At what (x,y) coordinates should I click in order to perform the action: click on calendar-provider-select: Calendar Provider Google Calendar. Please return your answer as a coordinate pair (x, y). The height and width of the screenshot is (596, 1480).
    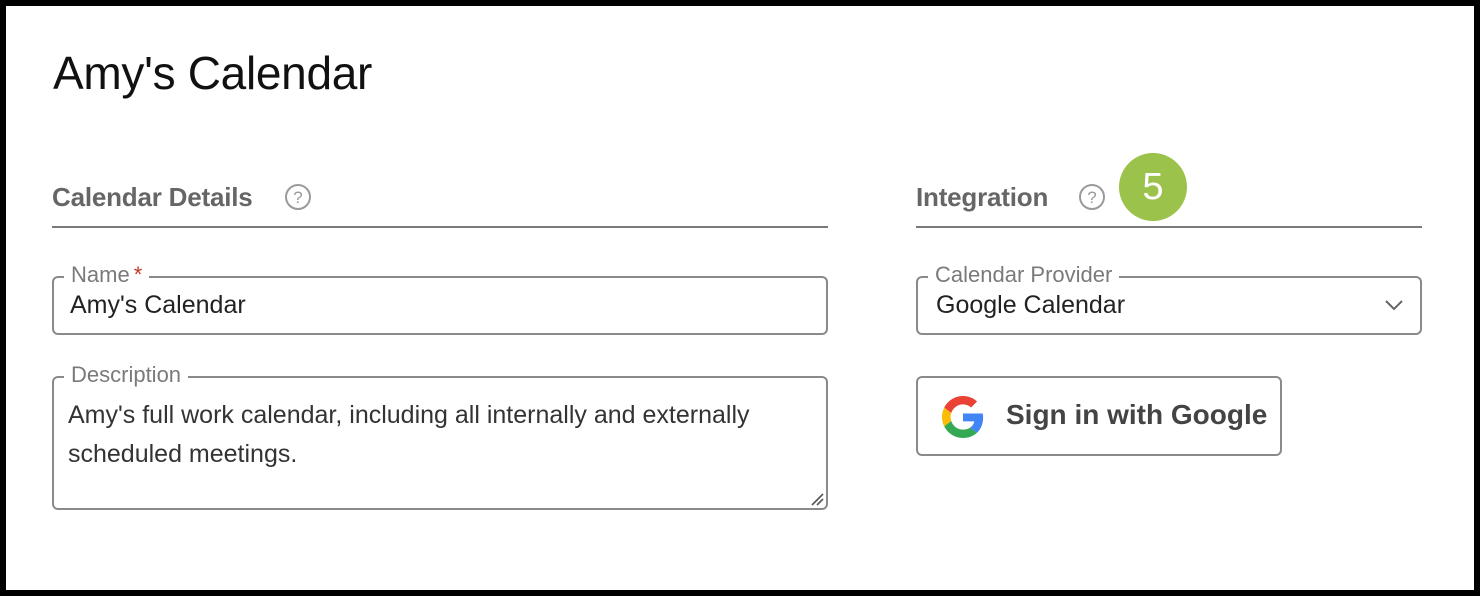
    Looking at the image, I should click on (1169, 298).